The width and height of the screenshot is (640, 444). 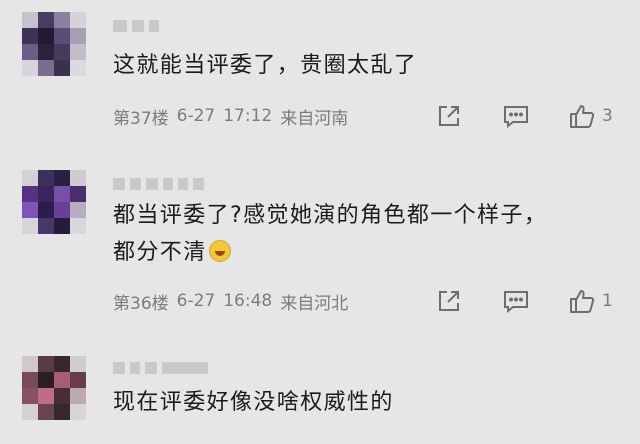 I want to click on like-count: 1, so click(x=607, y=301).